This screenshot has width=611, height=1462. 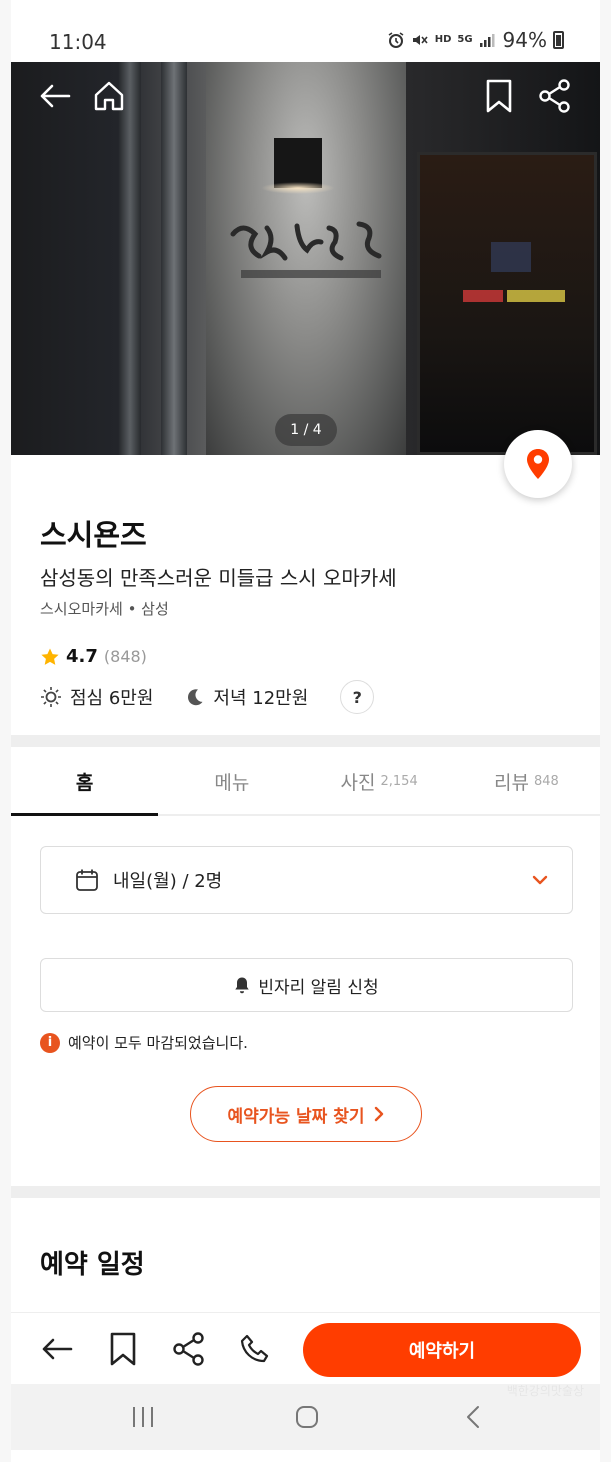 What do you see at coordinates (358, 782) in the screenshot?
I see `tab-label: 사진` at bounding box center [358, 782].